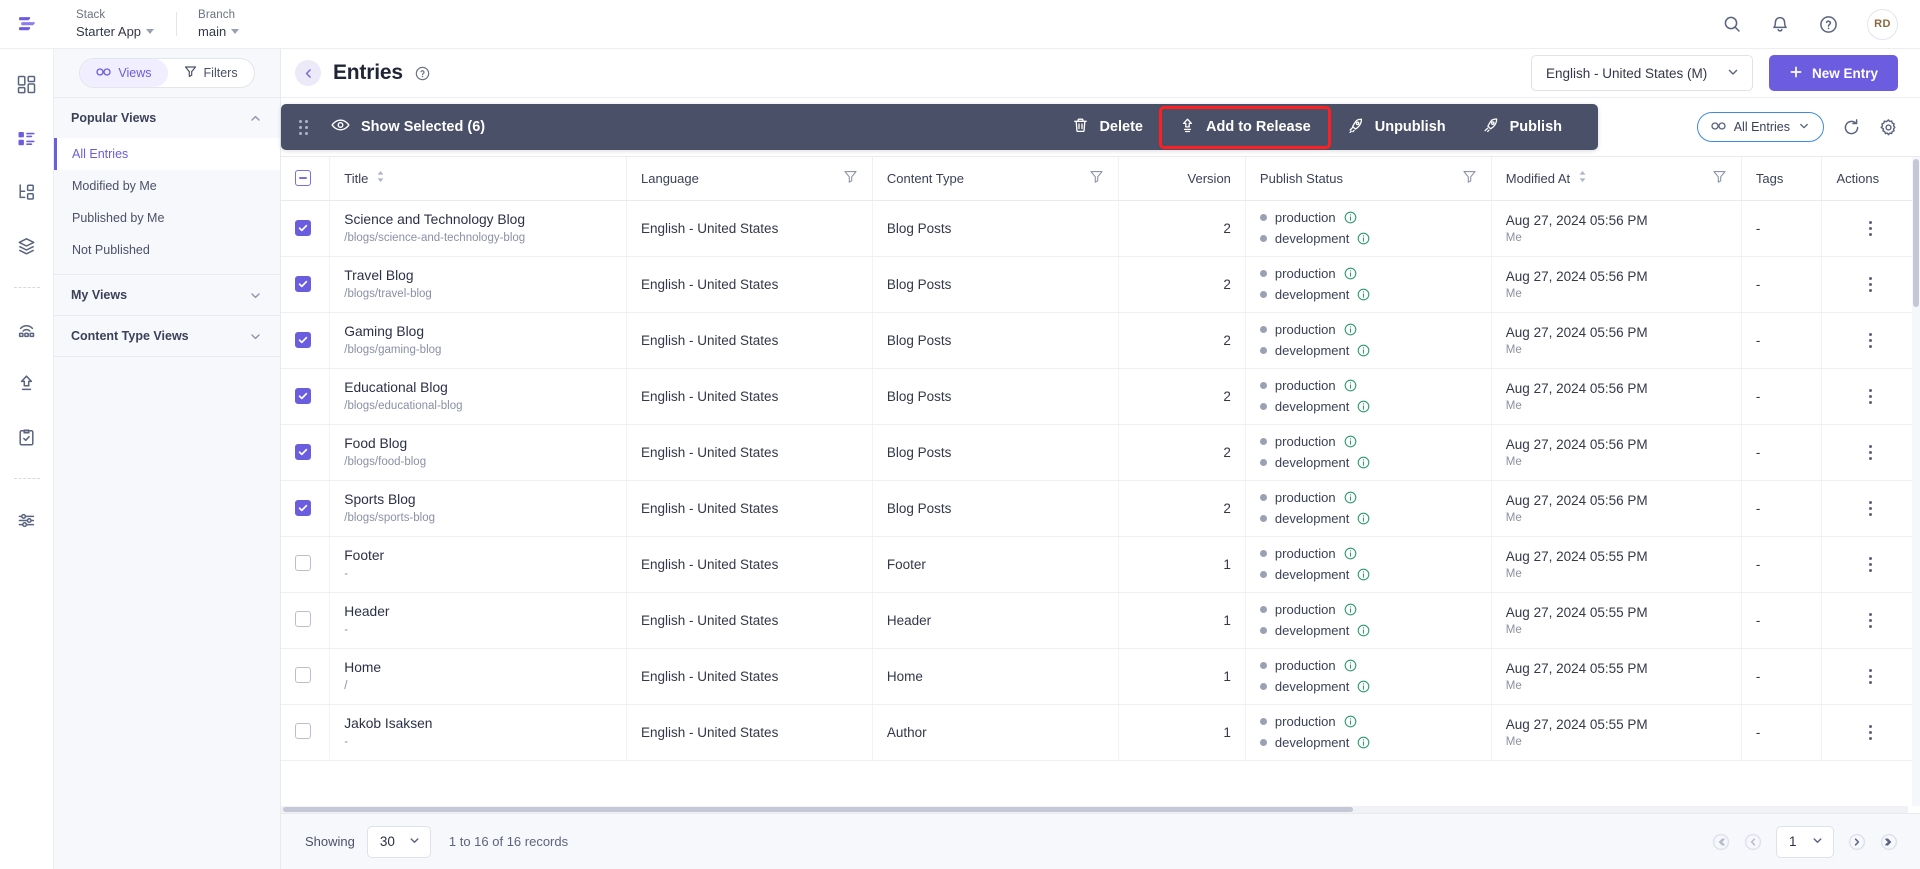 This screenshot has width=1920, height=869. Describe the element at coordinates (1805, 841) in the screenshot. I see `page-number-select: 1` at that location.